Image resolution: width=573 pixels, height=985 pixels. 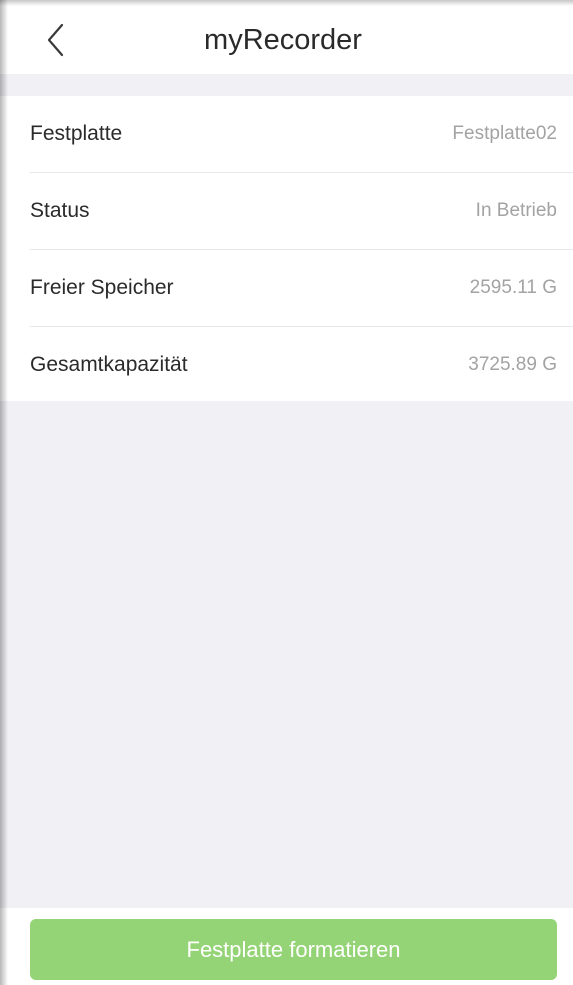 I want to click on disk-name-label: Festplatte, so click(x=76, y=133).